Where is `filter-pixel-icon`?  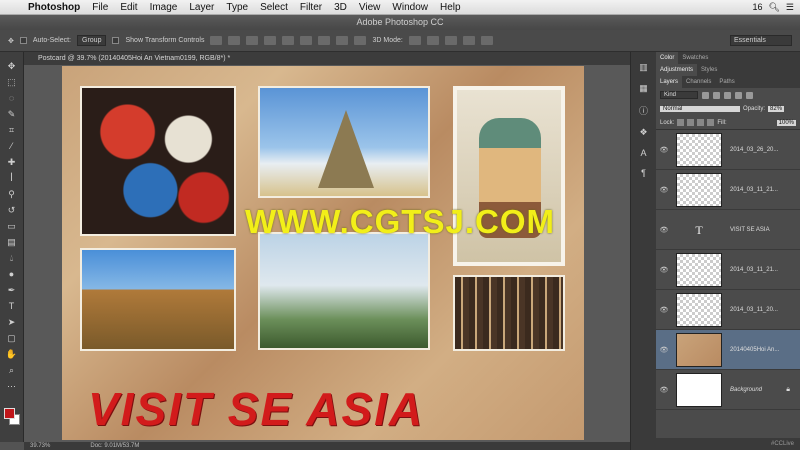
filter-pixel-icon is located at coordinates (705, 95).